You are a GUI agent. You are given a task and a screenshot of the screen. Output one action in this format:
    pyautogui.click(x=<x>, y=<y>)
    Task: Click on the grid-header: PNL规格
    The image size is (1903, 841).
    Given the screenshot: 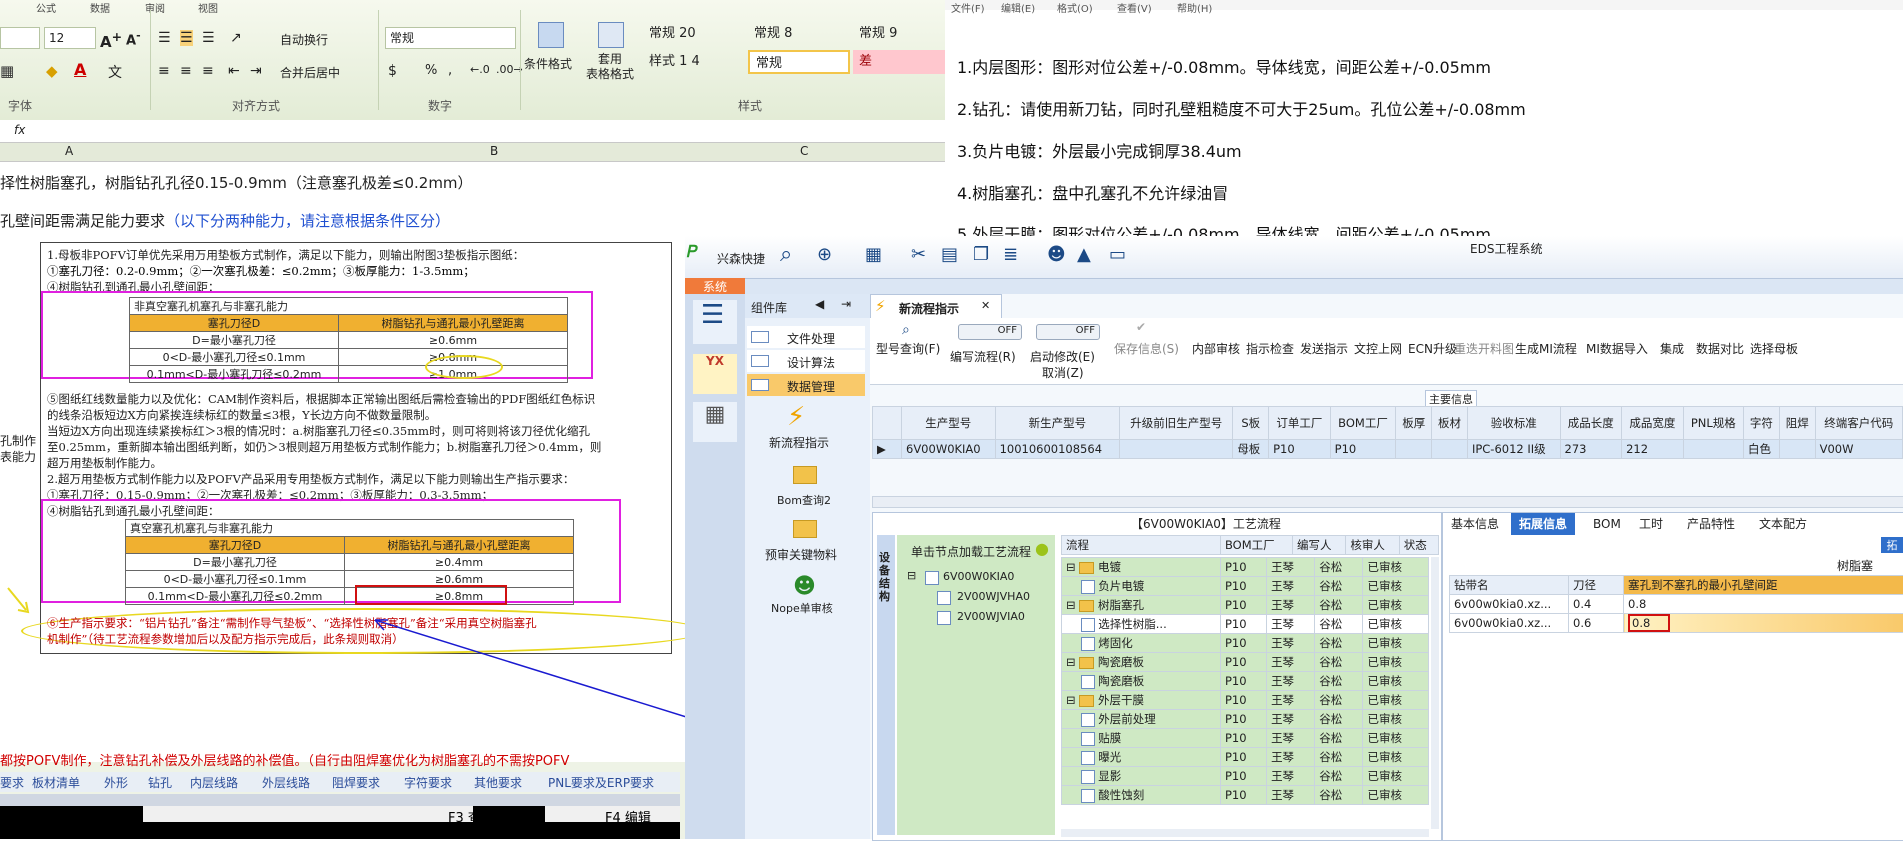 What is the action you would take?
    pyautogui.click(x=1713, y=423)
    